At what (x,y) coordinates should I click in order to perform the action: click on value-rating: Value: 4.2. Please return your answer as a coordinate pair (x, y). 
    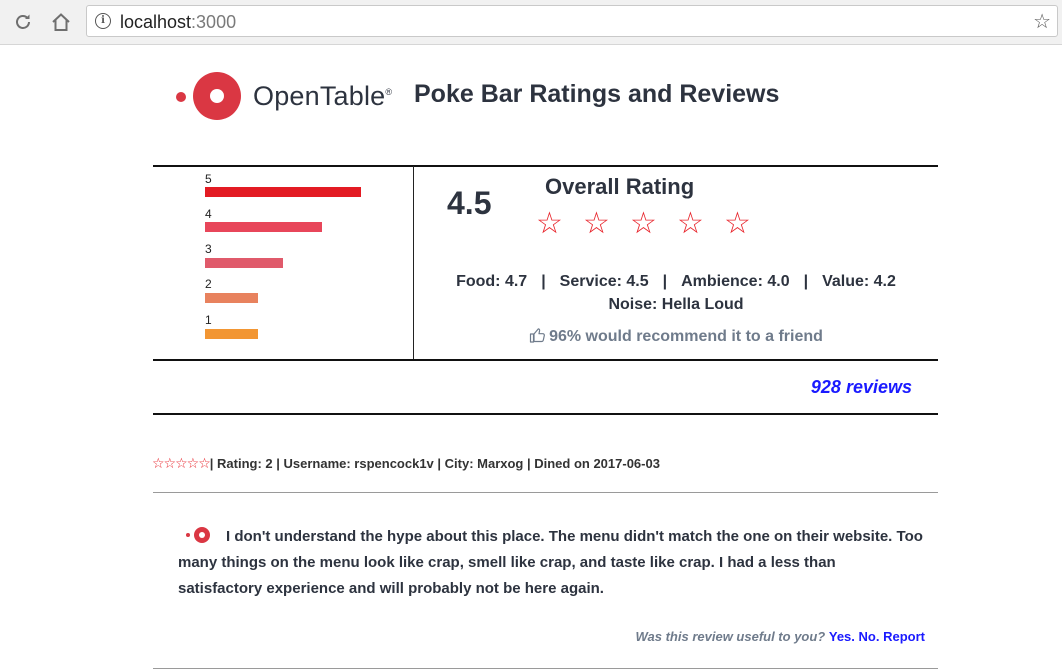
    Looking at the image, I should click on (859, 281).